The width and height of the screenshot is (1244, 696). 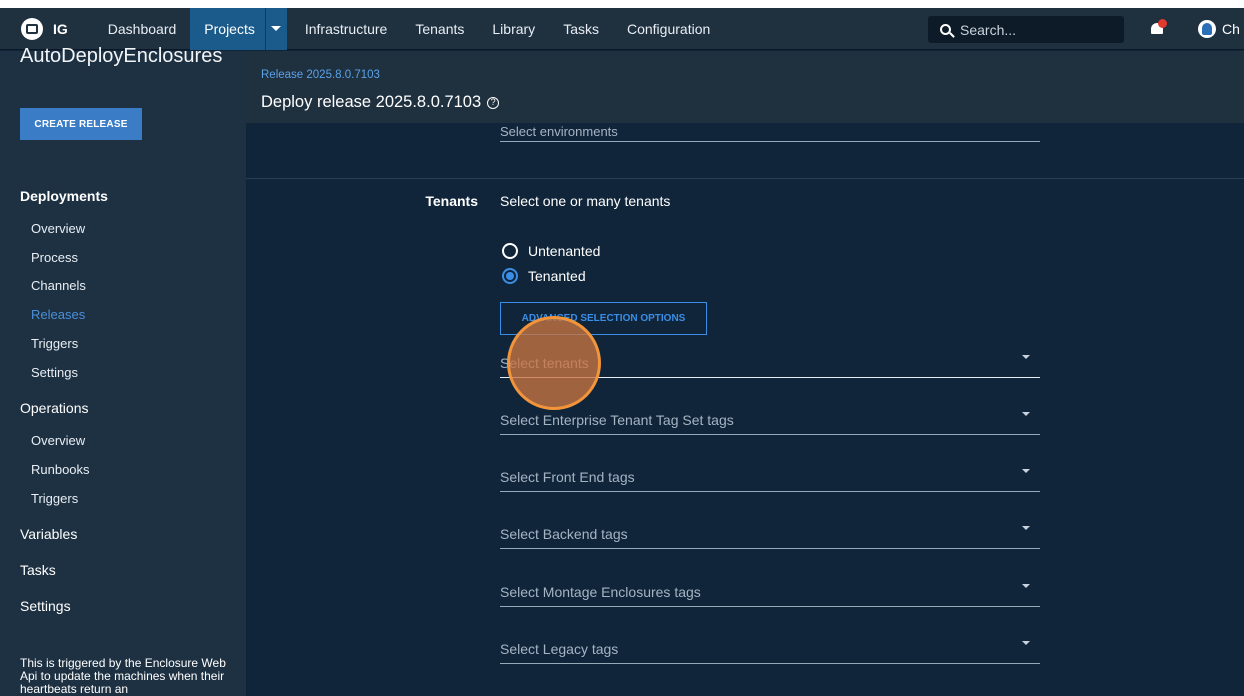 I want to click on nav-library: Library, so click(x=513, y=29).